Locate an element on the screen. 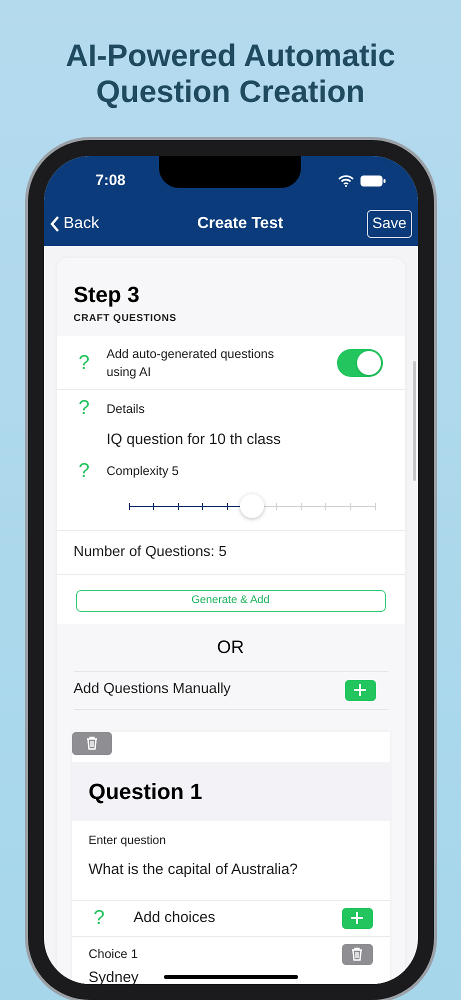 This screenshot has width=461, height=1000. delete-question-button is located at coordinates (92, 743).